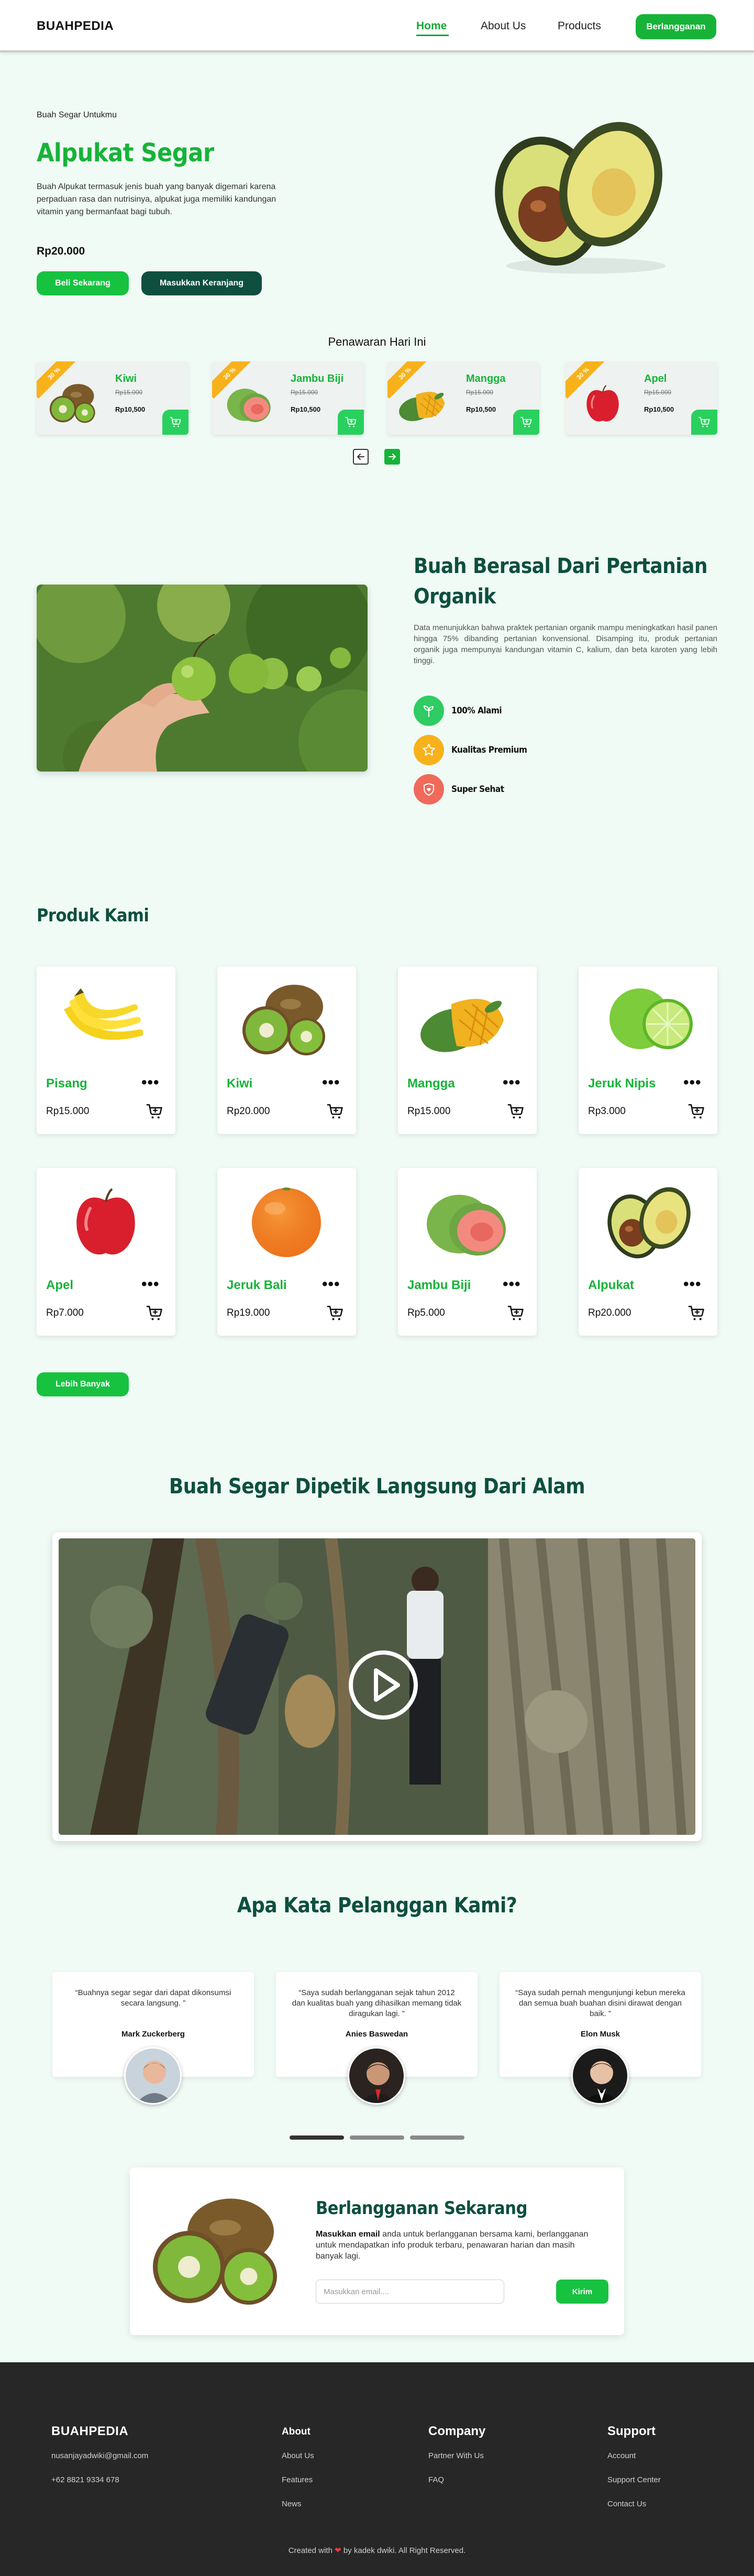 This screenshot has width=754, height=2576. I want to click on footer-link-features: Features, so click(297, 2479).